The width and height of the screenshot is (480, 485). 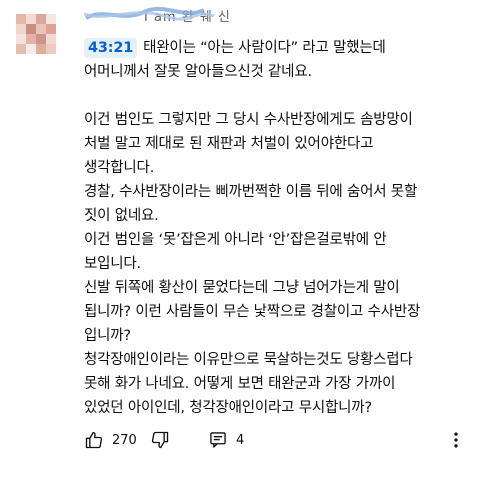 I want to click on comment-line: 보입니다., so click(x=112, y=264).